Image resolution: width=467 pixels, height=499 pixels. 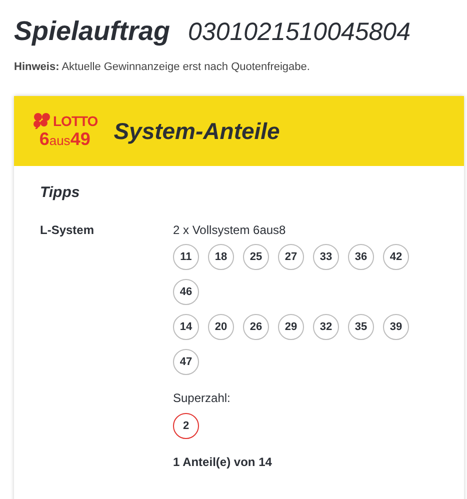 I want to click on number-ball: 32, so click(x=326, y=327).